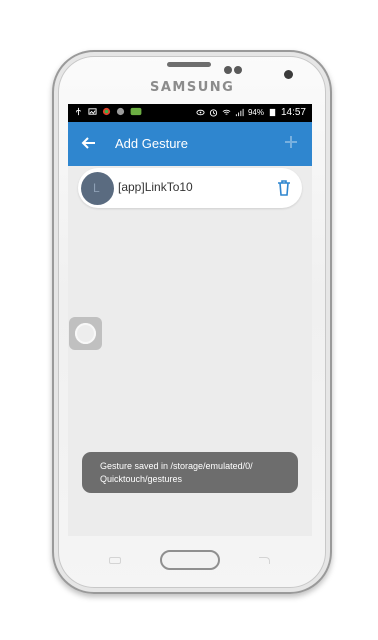 The width and height of the screenshot is (378, 640). I want to click on status-time: 14:57, so click(293, 112).